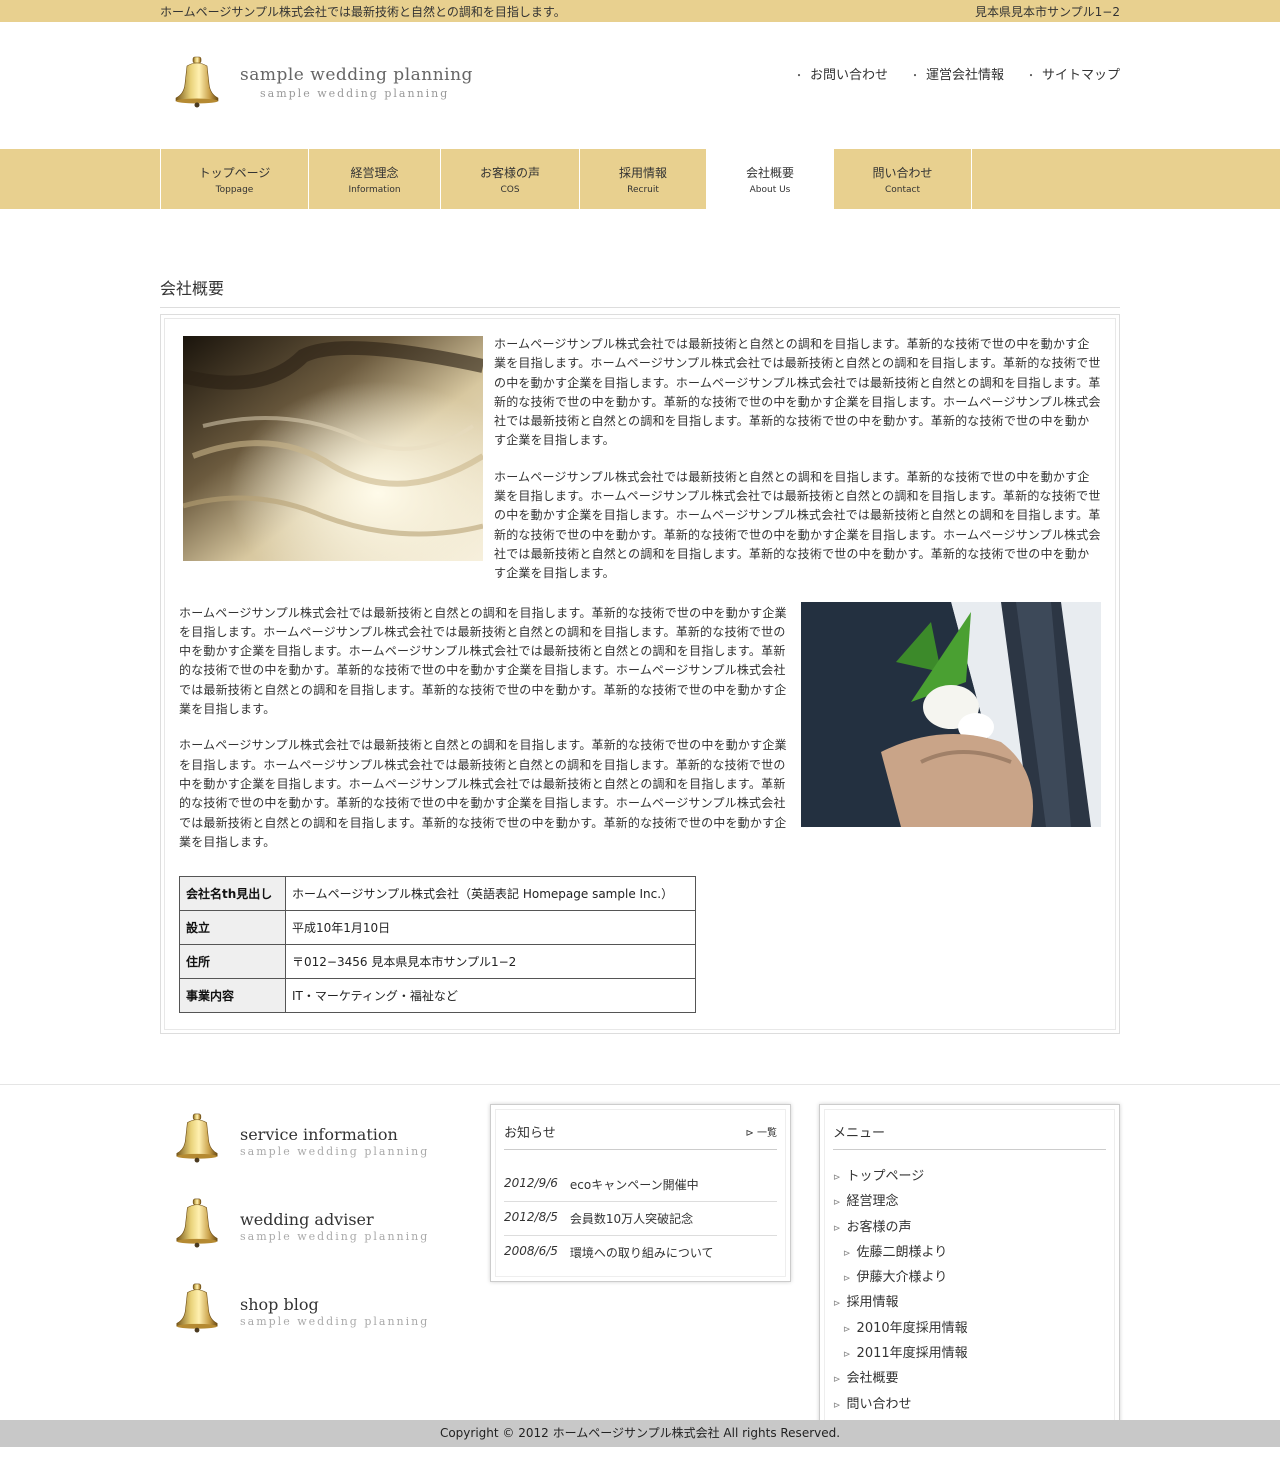  What do you see at coordinates (640, 291) in the screenshot?
I see `page-title: 会社概要` at bounding box center [640, 291].